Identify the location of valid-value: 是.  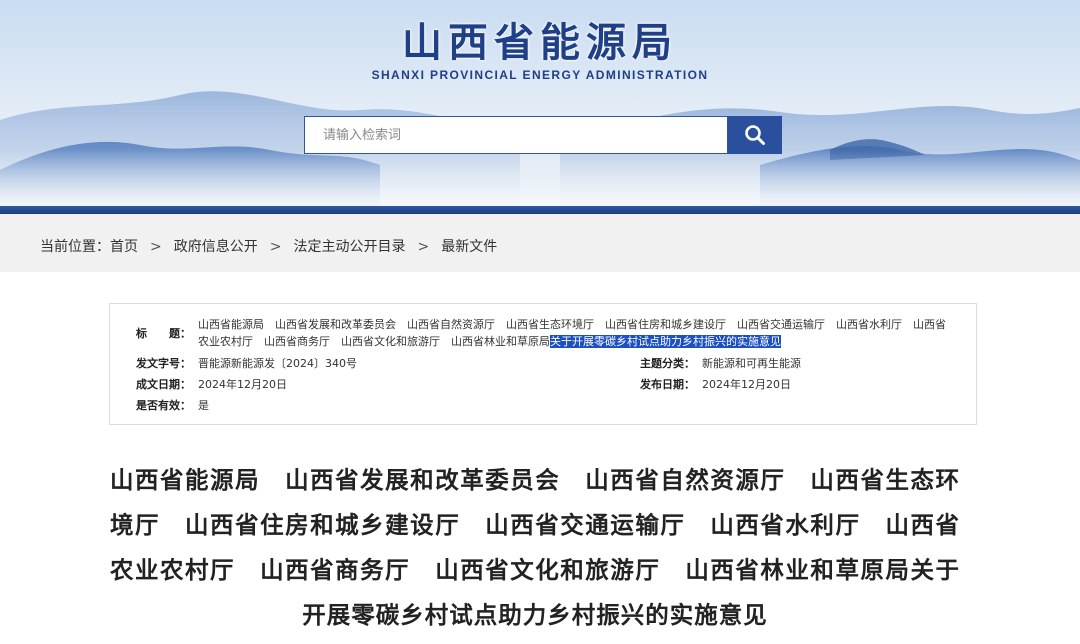
(203, 405).